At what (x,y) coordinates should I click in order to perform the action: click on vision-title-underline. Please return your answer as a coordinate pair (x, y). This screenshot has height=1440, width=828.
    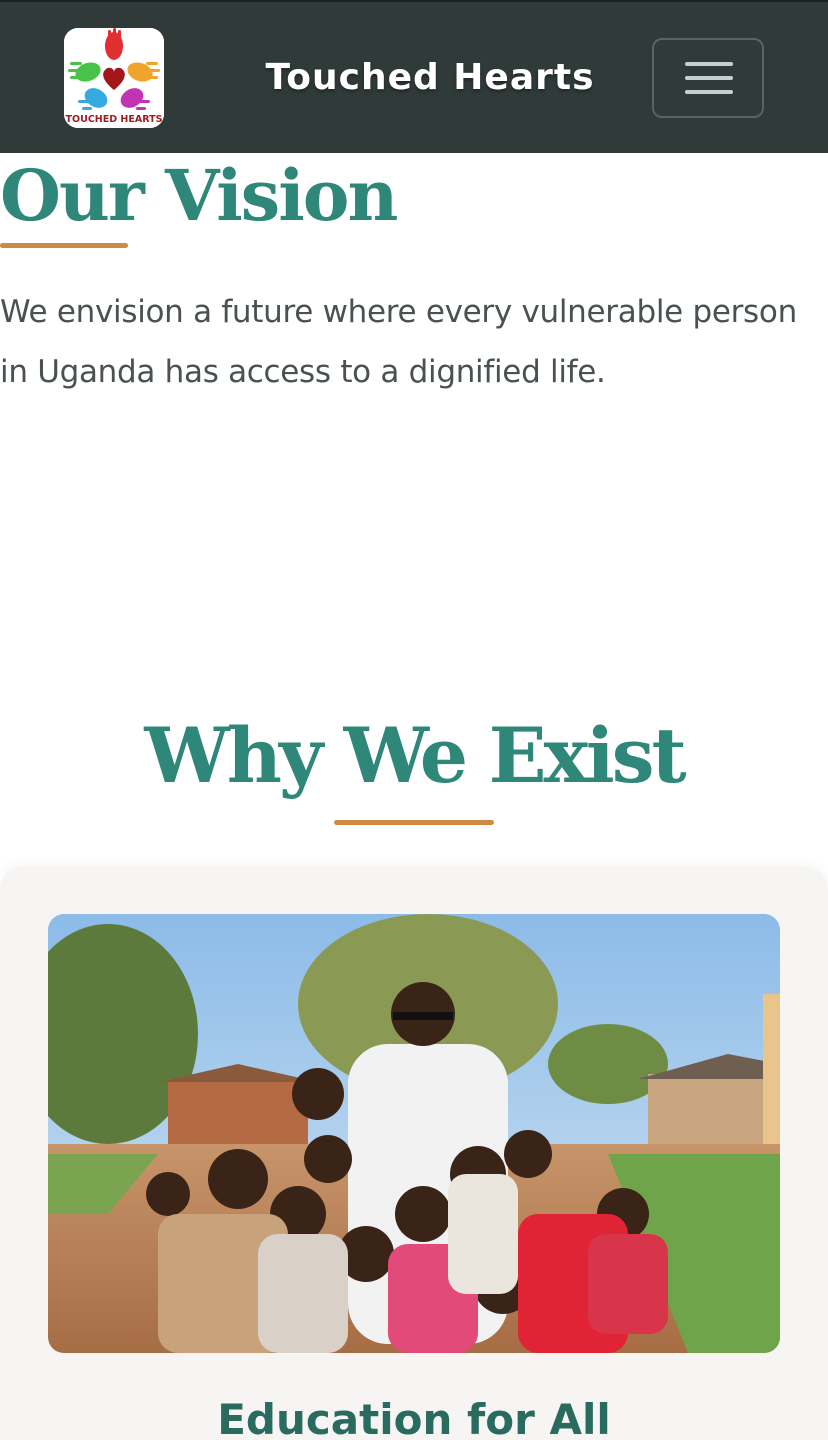
    Looking at the image, I should click on (64, 245).